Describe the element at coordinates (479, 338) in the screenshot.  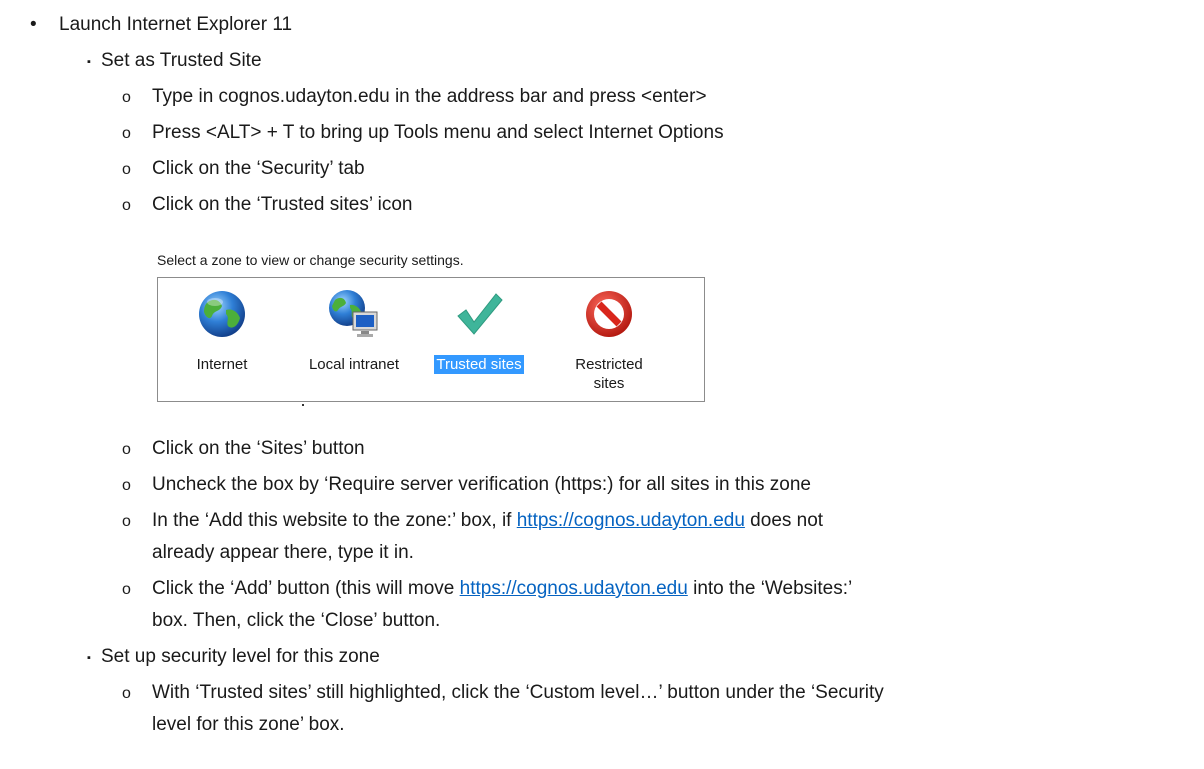
I see `zone-trusted-sites: Trusted sites` at that location.